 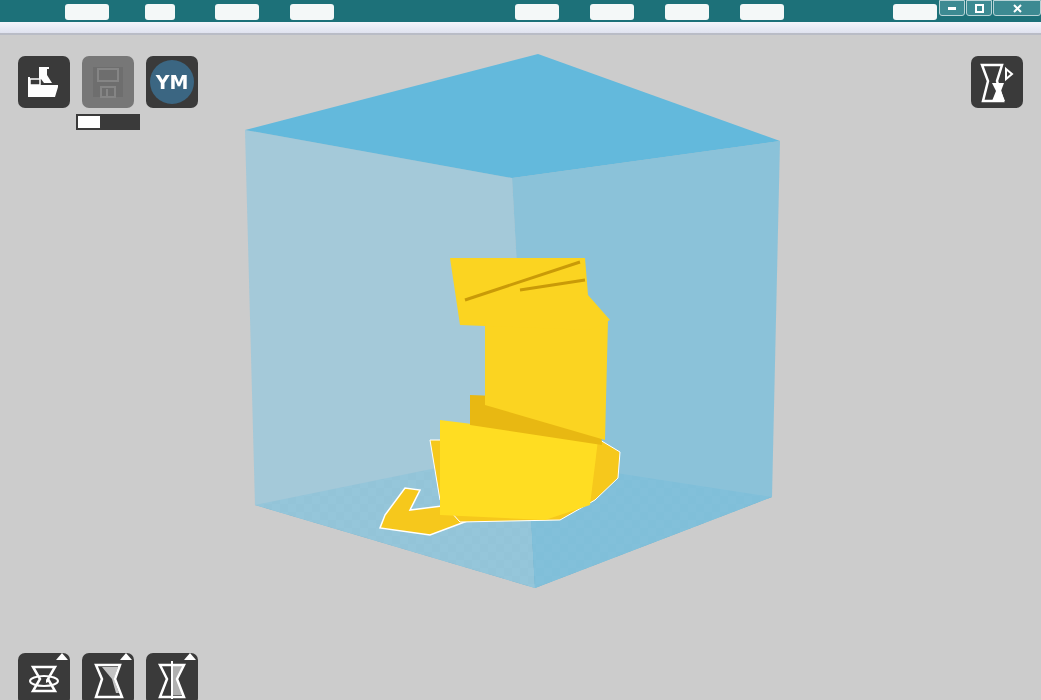 I want to click on close-icon, so click(x=1017, y=8).